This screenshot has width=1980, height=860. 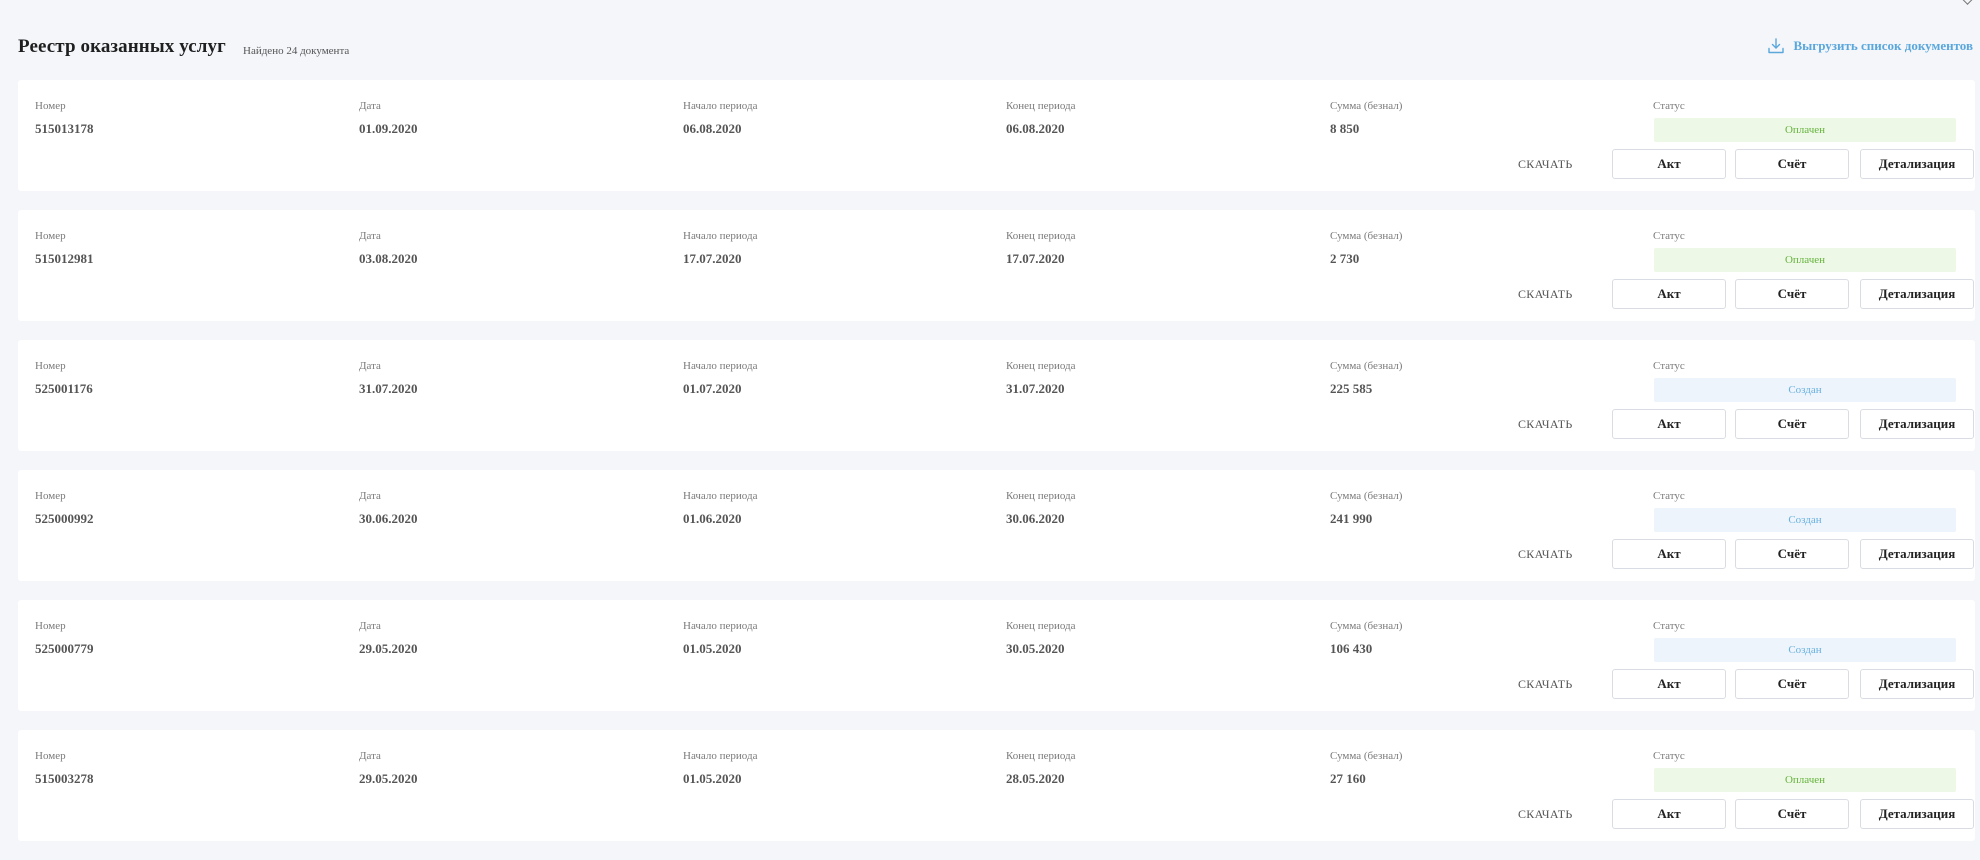 What do you see at coordinates (1035, 518) in the screenshot?
I see `period-end-value: 30.06.2020` at bounding box center [1035, 518].